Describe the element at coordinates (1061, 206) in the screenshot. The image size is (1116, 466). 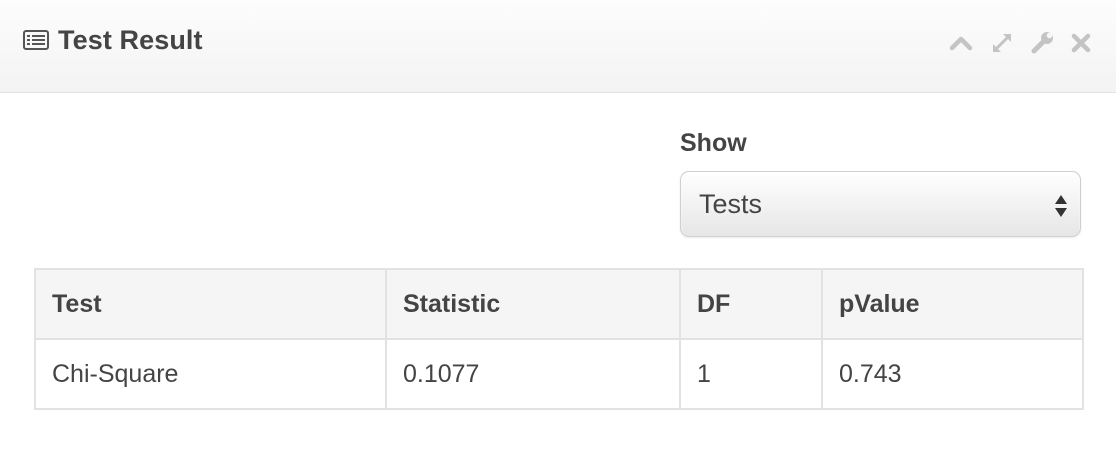
I see `select-arrows-icon` at that location.